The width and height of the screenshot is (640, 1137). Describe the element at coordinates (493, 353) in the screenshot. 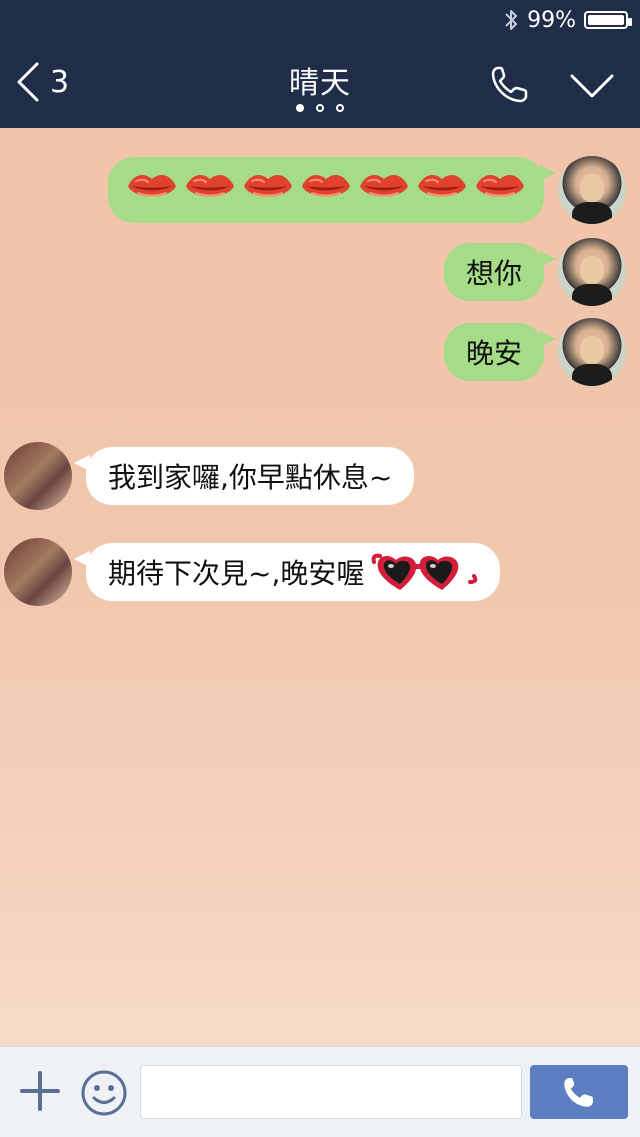

I see `message-text: 晚安` at that location.